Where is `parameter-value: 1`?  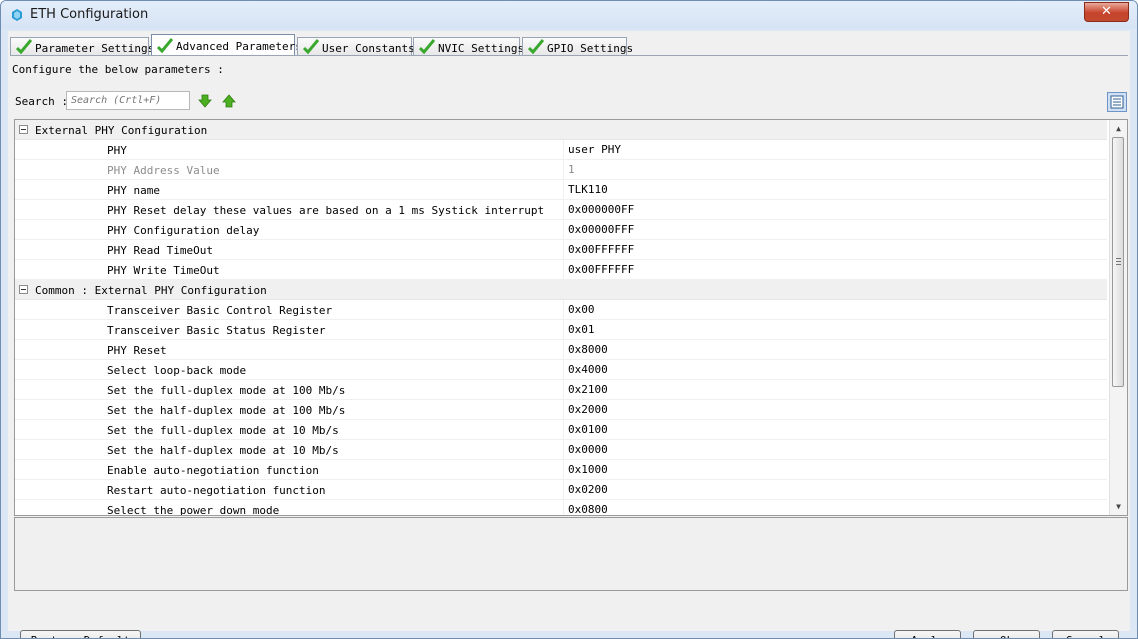 parameter-value: 1 is located at coordinates (835, 170).